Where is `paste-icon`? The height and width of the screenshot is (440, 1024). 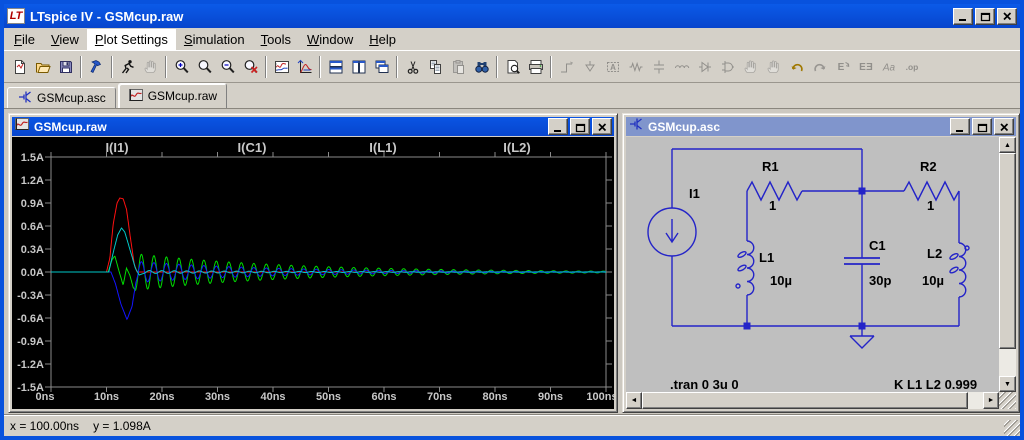 paste-icon is located at coordinates (458, 67).